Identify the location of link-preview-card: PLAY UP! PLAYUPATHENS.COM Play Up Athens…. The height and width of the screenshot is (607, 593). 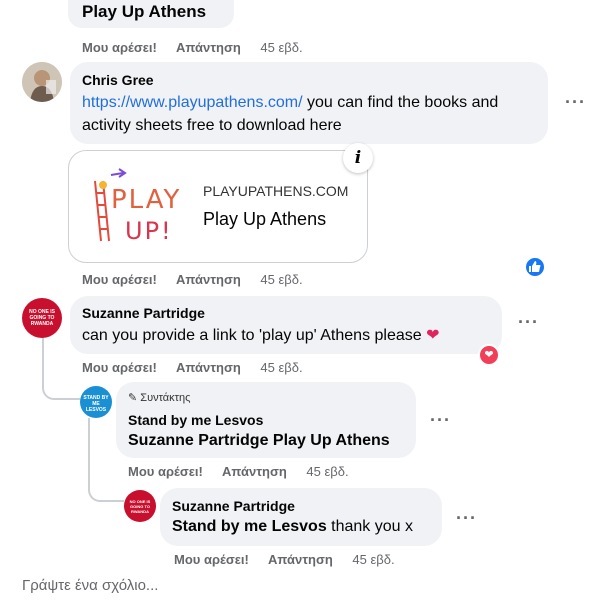
(220, 203).